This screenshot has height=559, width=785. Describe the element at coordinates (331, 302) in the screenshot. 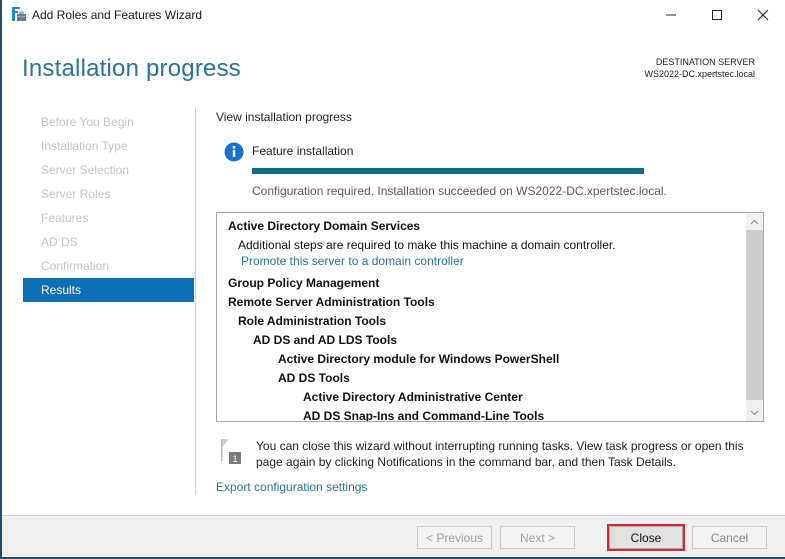

I see `result-item: Remote Server Administration Tools` at that location.